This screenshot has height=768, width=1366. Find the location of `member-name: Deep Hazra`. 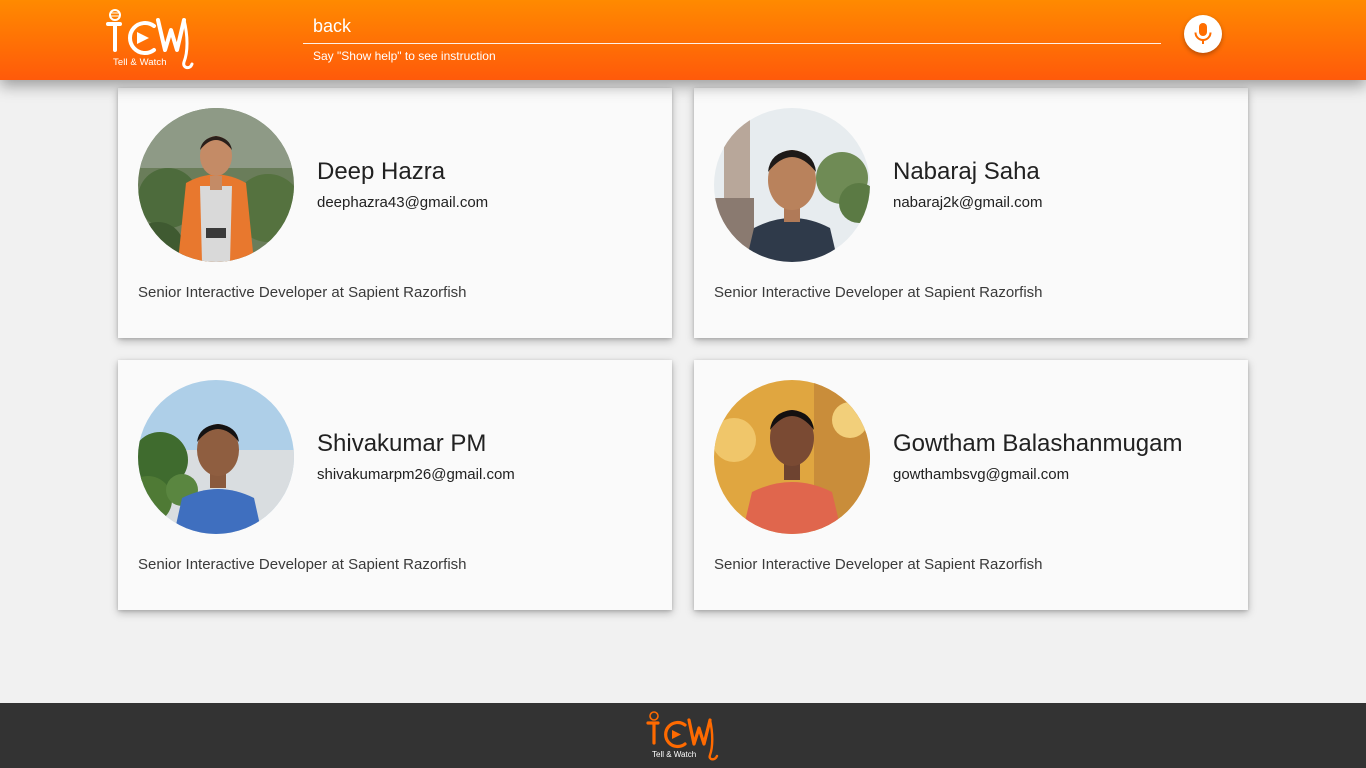

member-name: Deep Hazra is located at coordinates (381, 171).